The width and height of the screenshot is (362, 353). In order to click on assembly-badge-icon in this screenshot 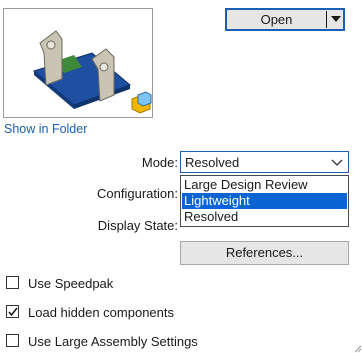, I will do `click(141, 102)`.